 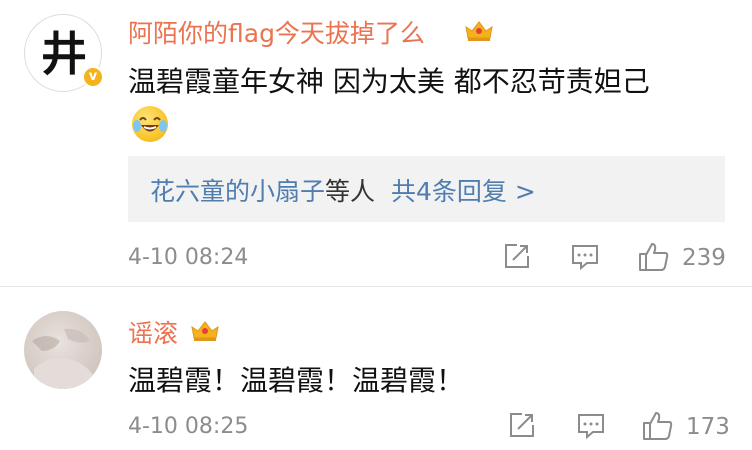 I want to click on username: 阿陌你的flag今天拔掉了么, so click(x=276, y=32).